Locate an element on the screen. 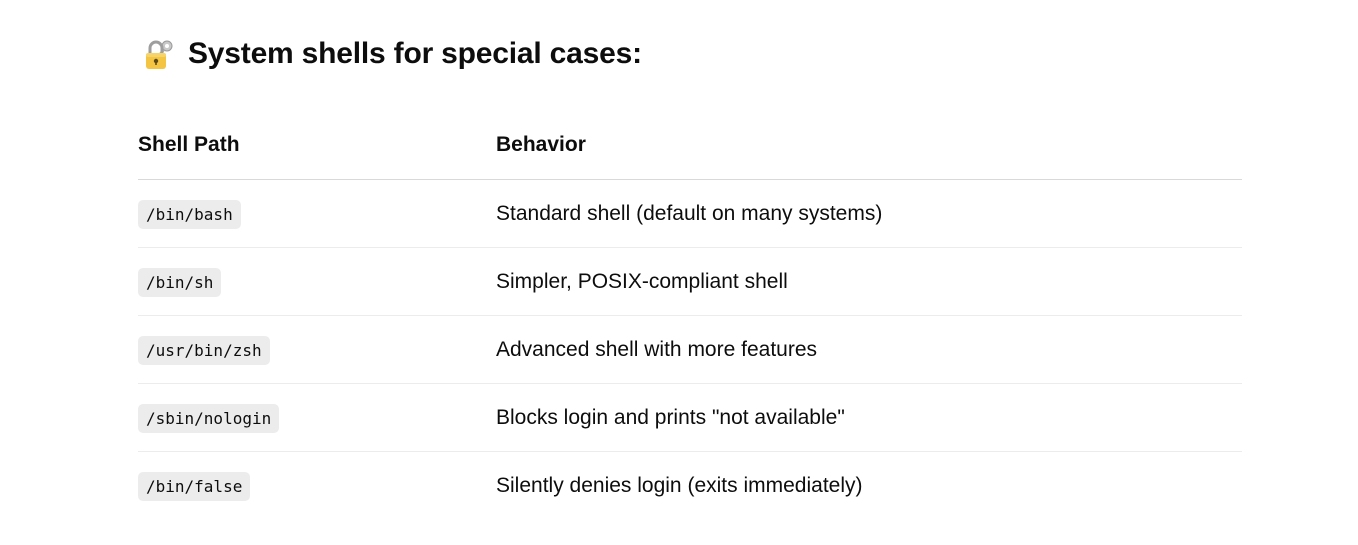 The image size is (1358, 545). behavior-cell: Advanced shell with more features is located at coordinates (869, 349).